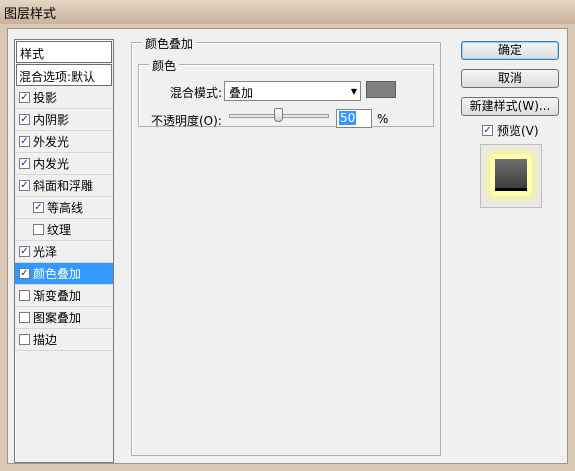  I want to click on opacity-input: 50, so click(354, 118).